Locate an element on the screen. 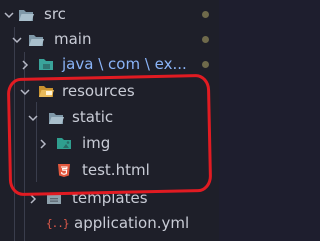 Image resolution: width=320 pixels, height=241 pixels. tree-item-resources: resources is located at coordinates (109, 91).